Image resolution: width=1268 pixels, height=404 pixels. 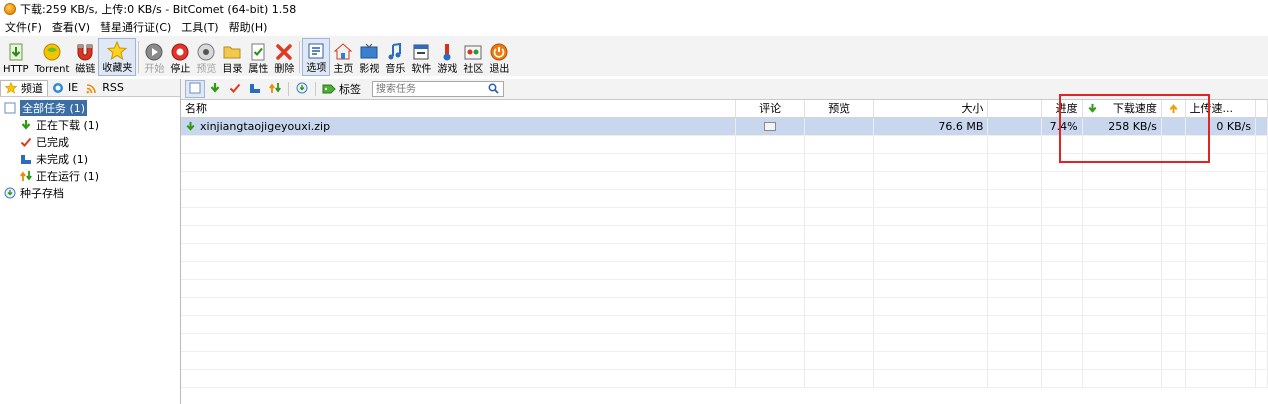 I want to click on tree-running: 正在运行 (1), so click(x=90, y=175).